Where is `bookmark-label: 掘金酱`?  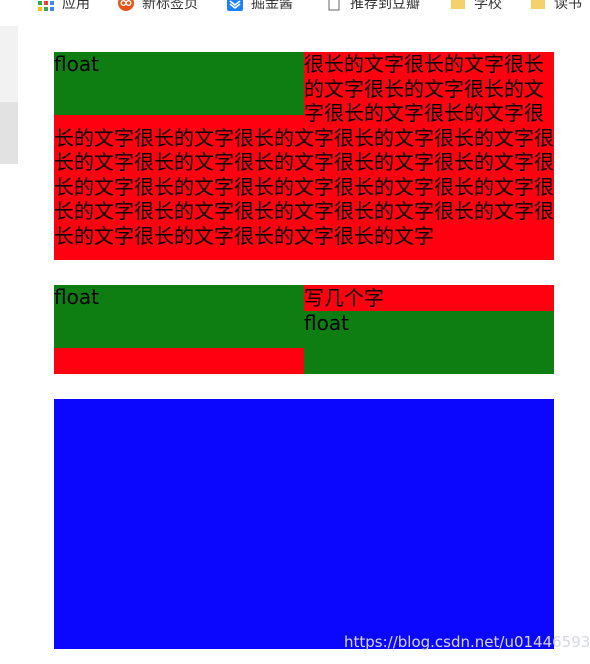 bookmark-label: 掘金酱 is located at coordinates (272, 6).